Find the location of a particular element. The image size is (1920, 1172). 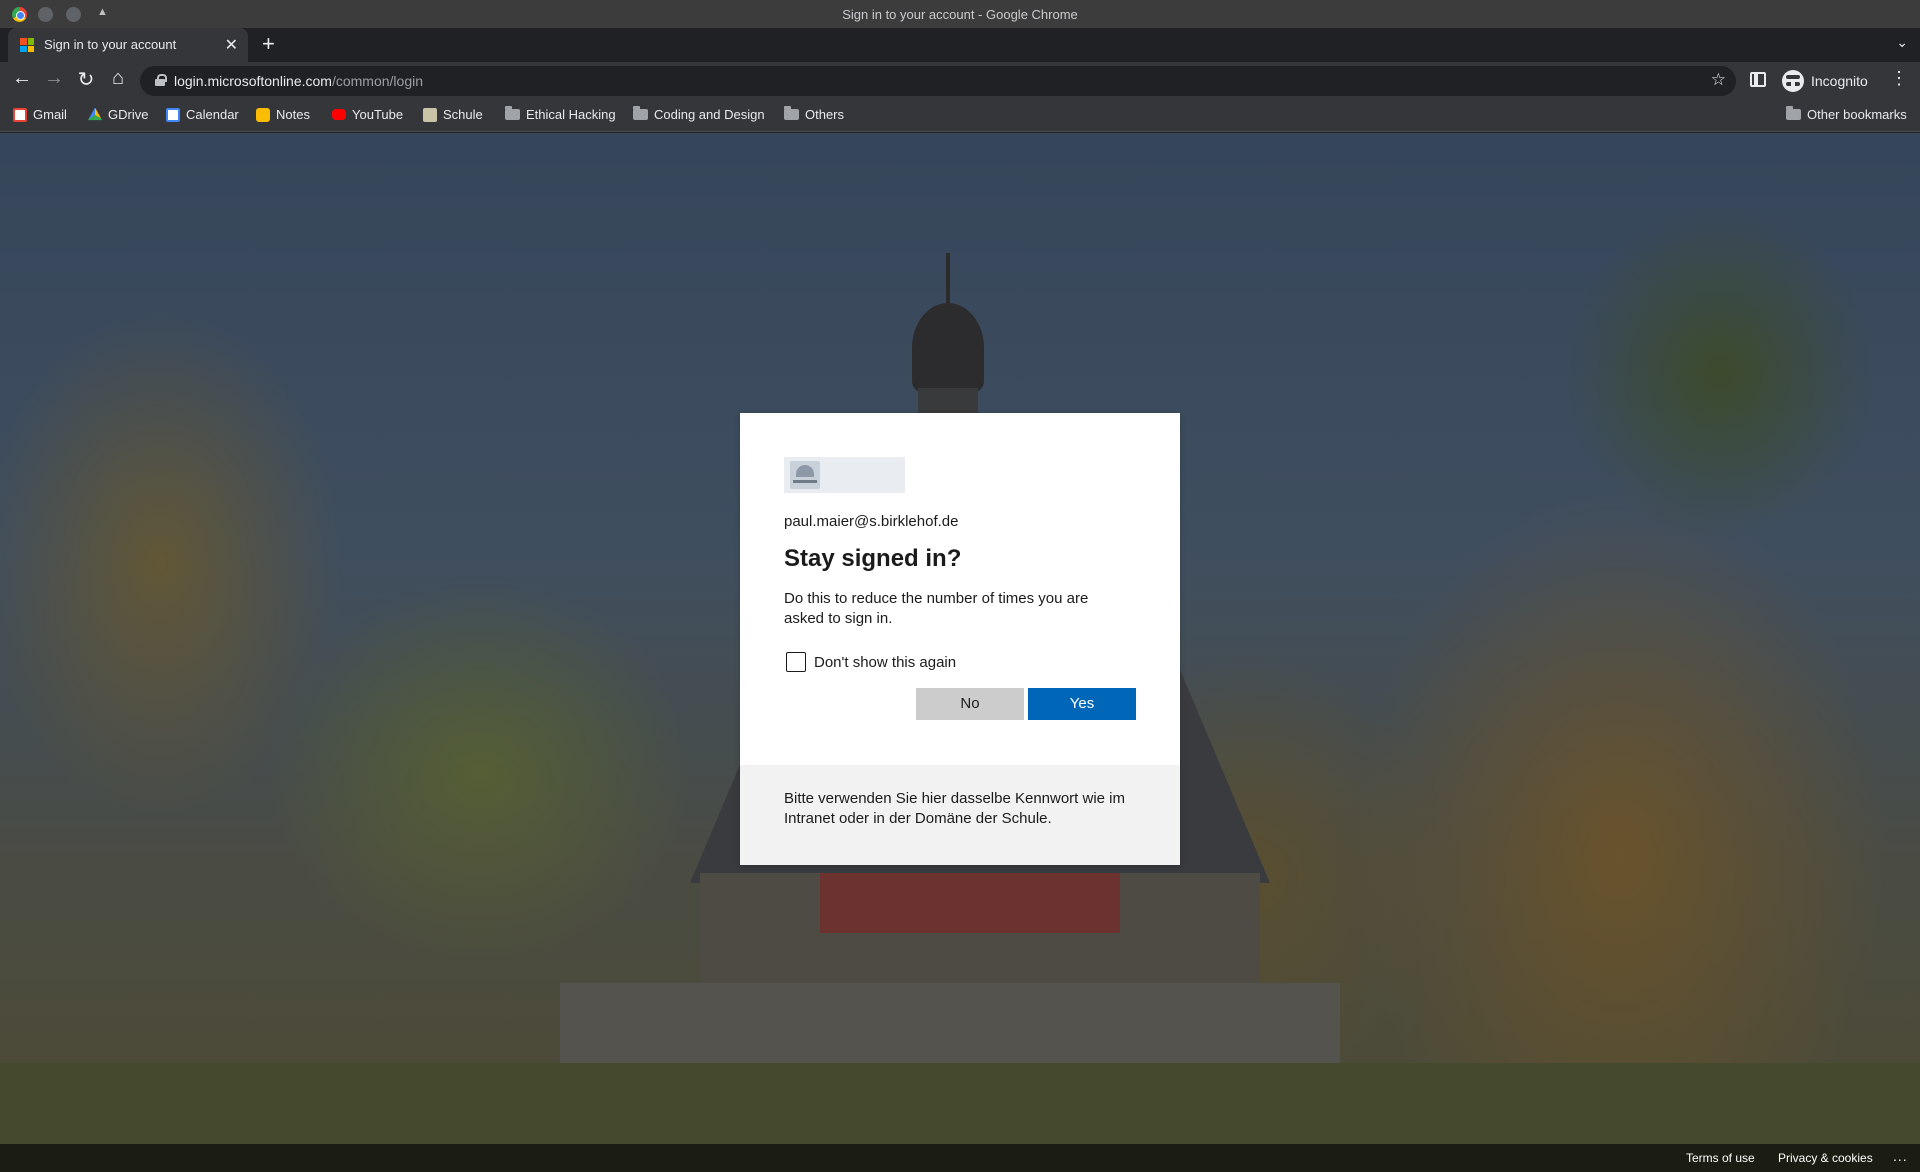

background-ivy is located at coordinates (970, 903).